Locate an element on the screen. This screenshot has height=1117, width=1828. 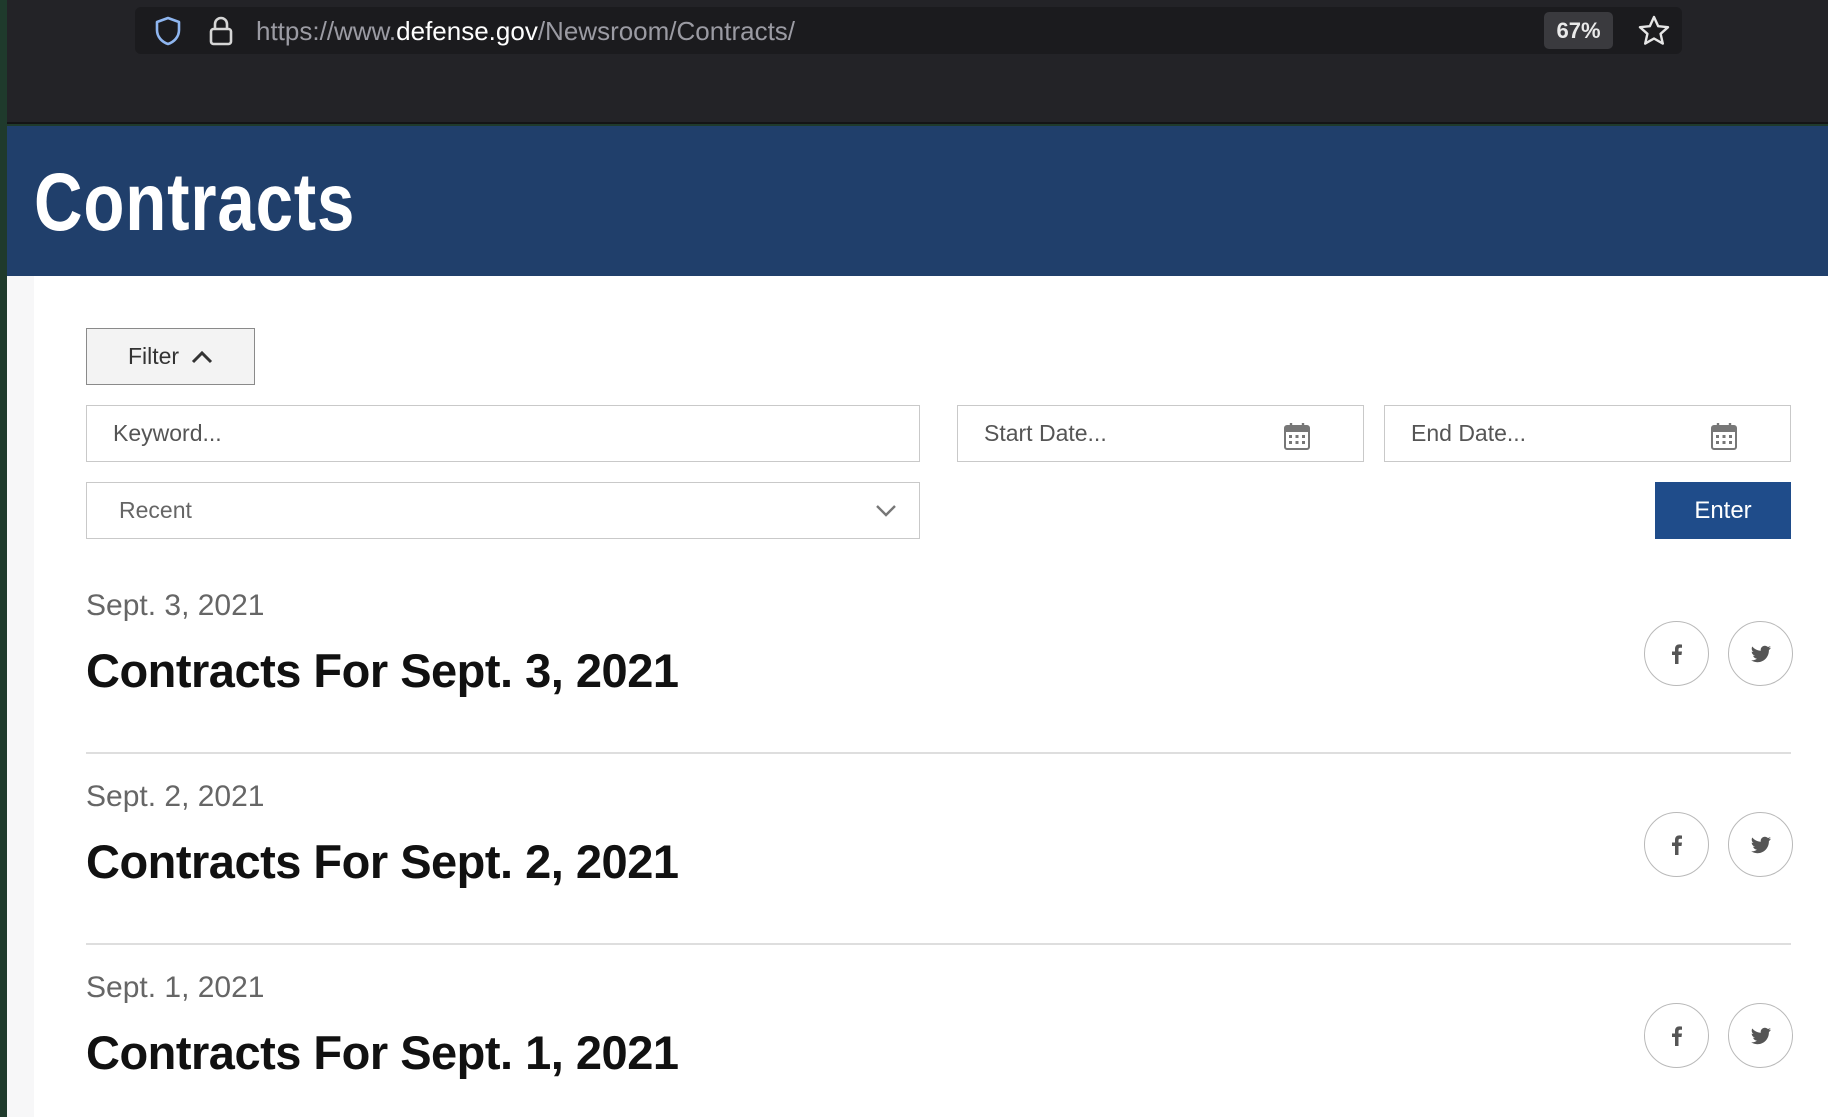
page-title: Contracts is located at coordinates (195, 202).